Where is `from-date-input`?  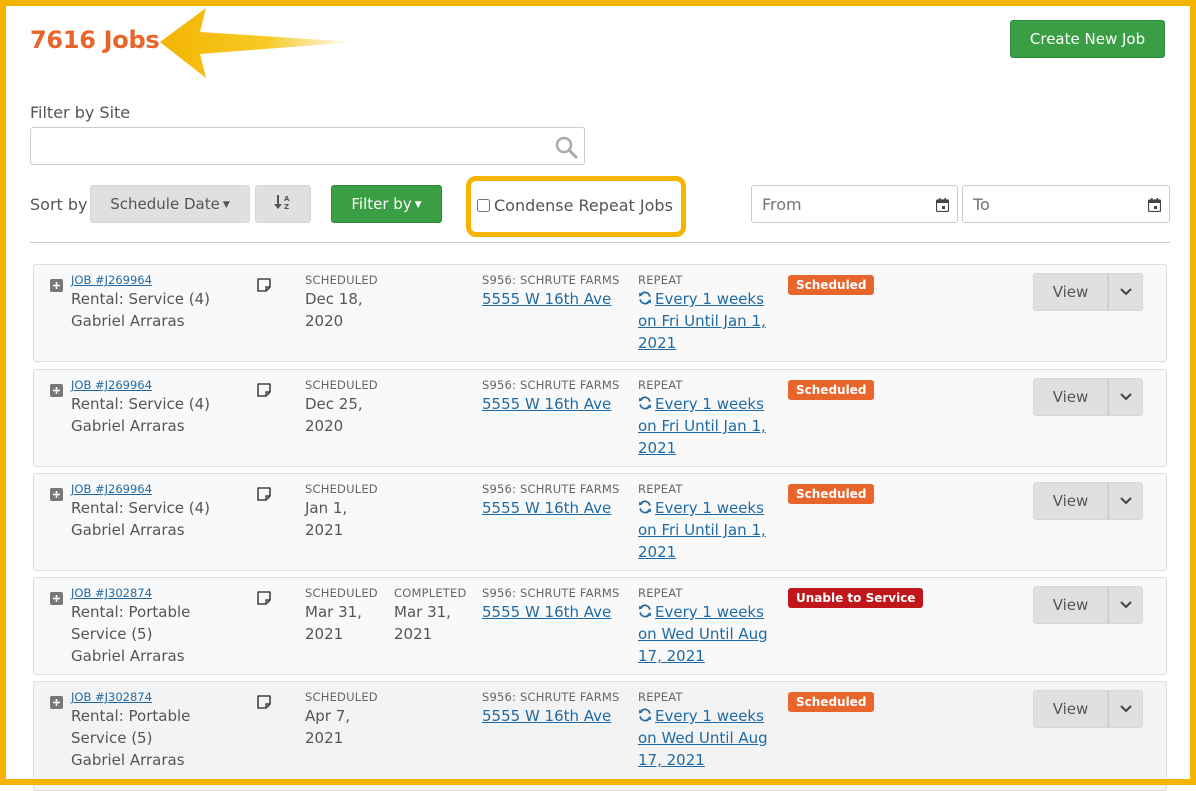 from-date-input is located at coordinates (854, 204).